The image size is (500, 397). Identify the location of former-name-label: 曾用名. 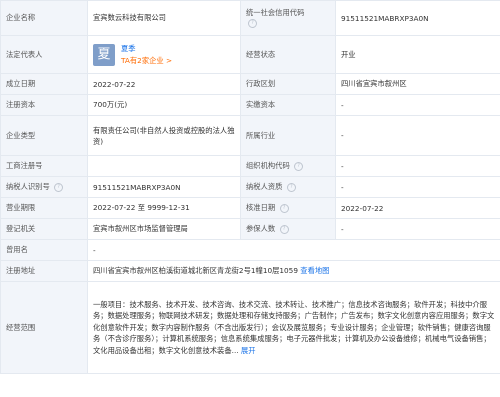
(44, 250).